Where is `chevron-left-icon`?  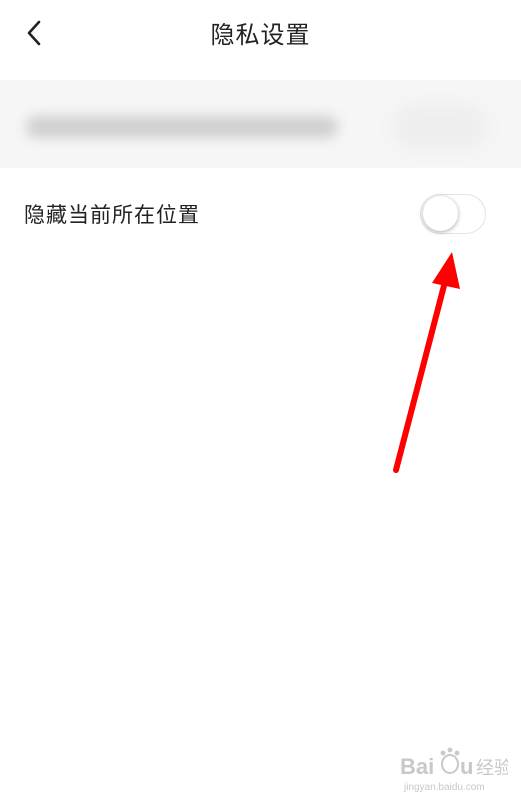 chevron-left-icon is located at coordinates (34, 33).